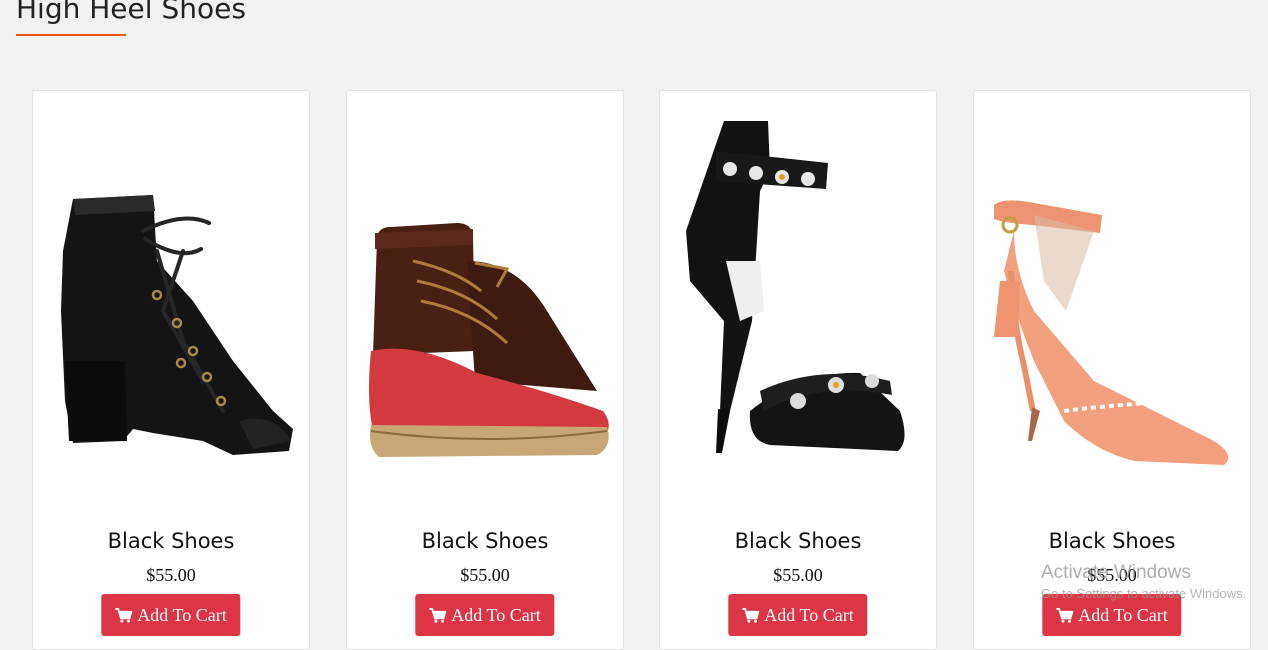 This screenshot has width=1268, height=650. What do you see at coordinates (71, 35) in the screenshot?
I see `title-underline` at bounding box center [71, 35].